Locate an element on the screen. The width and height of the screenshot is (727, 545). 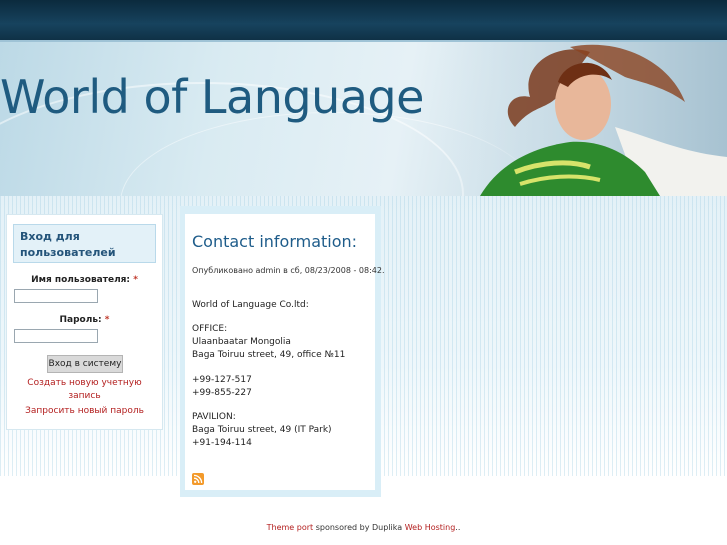
password-label: Пароль: * is located at coordinates (84, 320).